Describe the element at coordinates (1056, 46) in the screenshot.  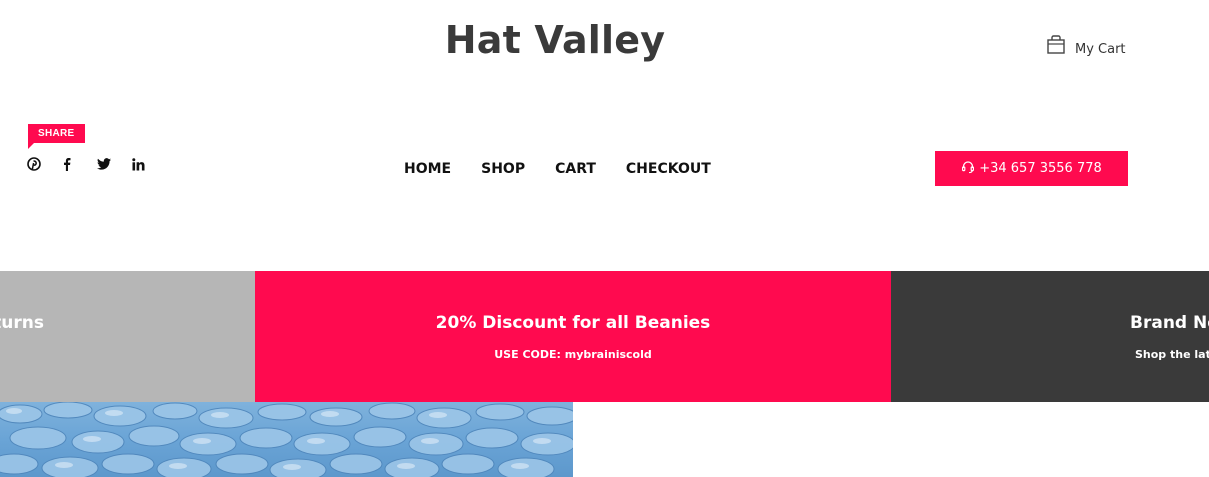
I see `shopping-bag-icon` at that location.